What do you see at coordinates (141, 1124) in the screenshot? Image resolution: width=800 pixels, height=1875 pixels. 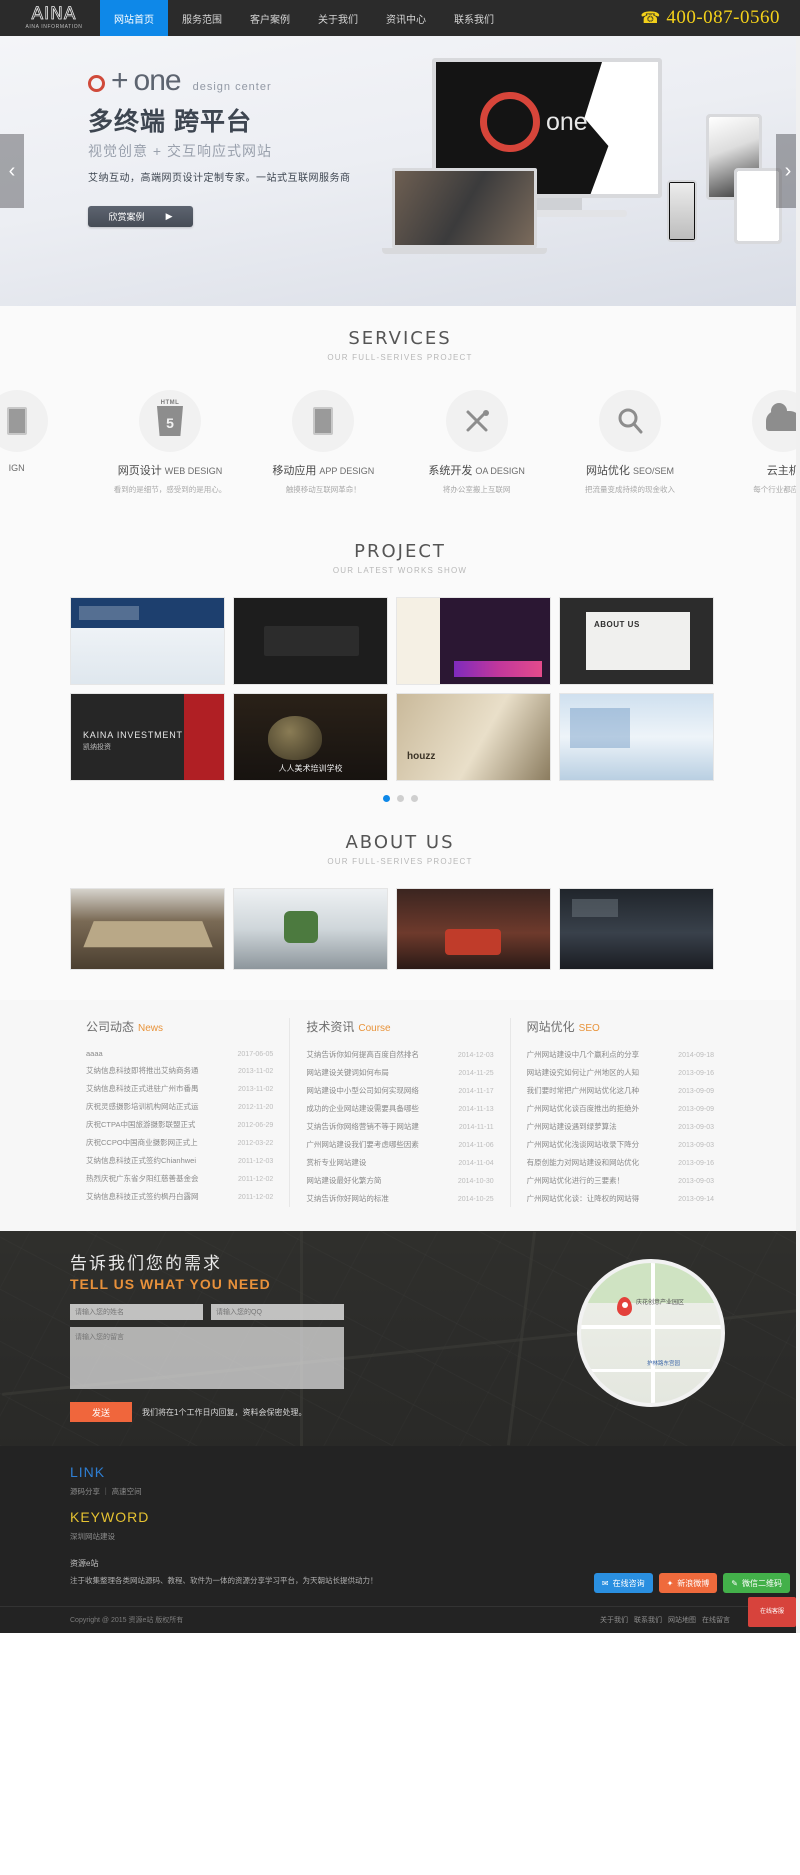 I see `news-item-title: 庆祝CTPA中国旅游摄影联盟正式` at bounding box center [141, 1124].